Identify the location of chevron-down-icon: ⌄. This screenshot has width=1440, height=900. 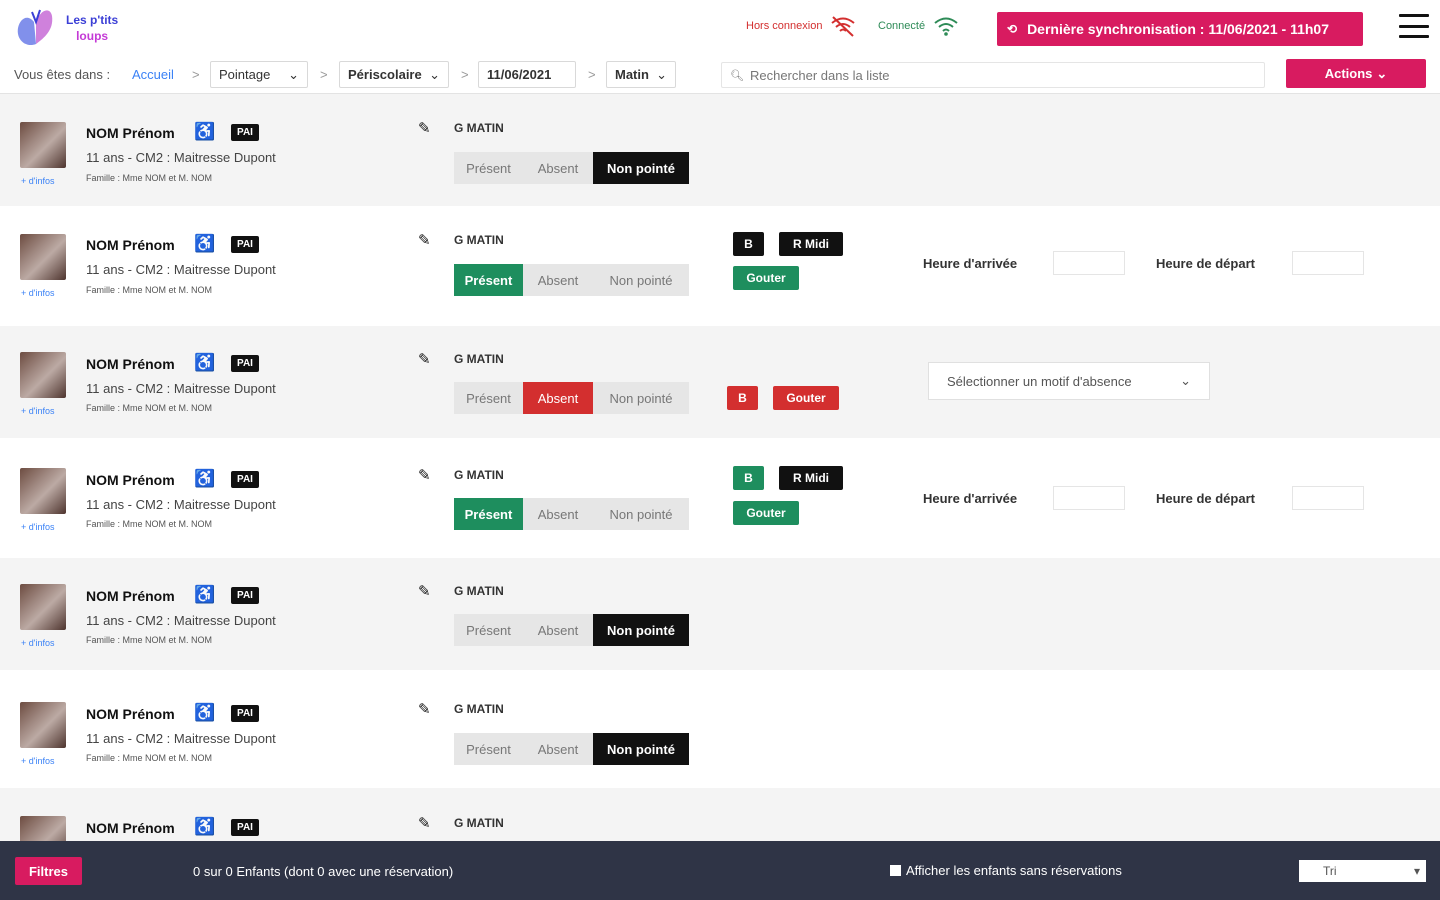
(434, 74).